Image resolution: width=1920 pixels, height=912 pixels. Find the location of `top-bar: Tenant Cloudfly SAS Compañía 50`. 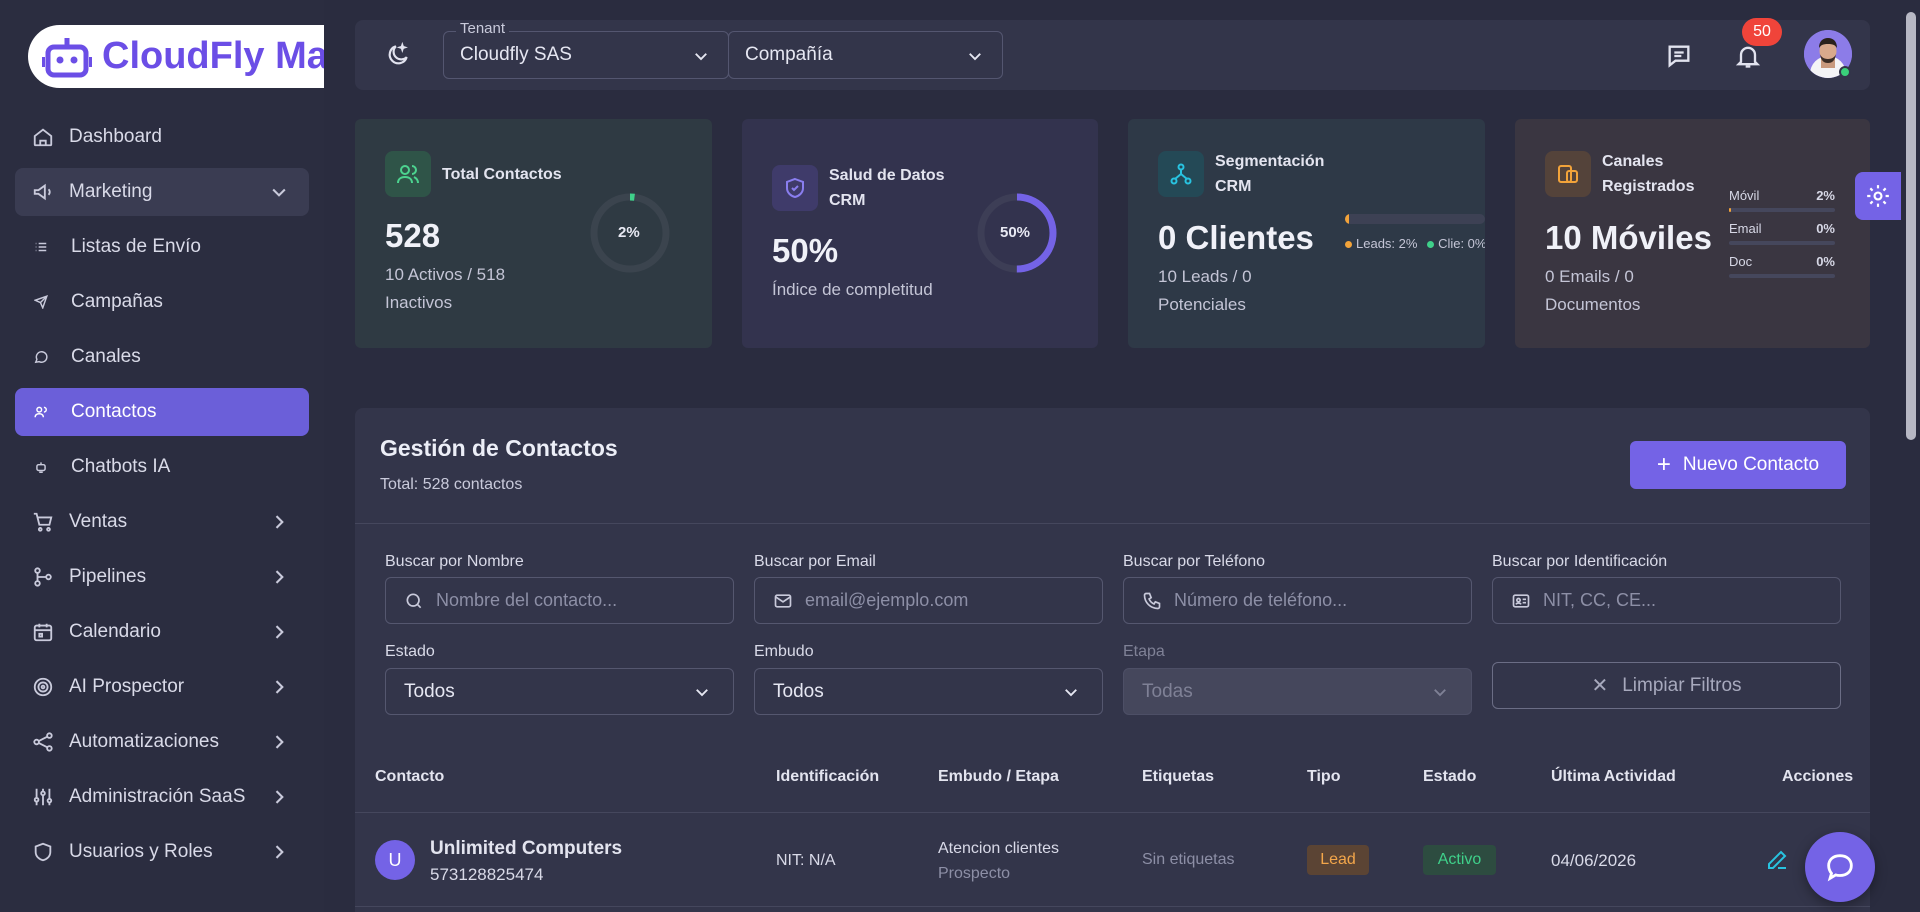

top-bar: Tenant Cloudfly SAS Compañía 50 is located at coordinates (1112, 54).